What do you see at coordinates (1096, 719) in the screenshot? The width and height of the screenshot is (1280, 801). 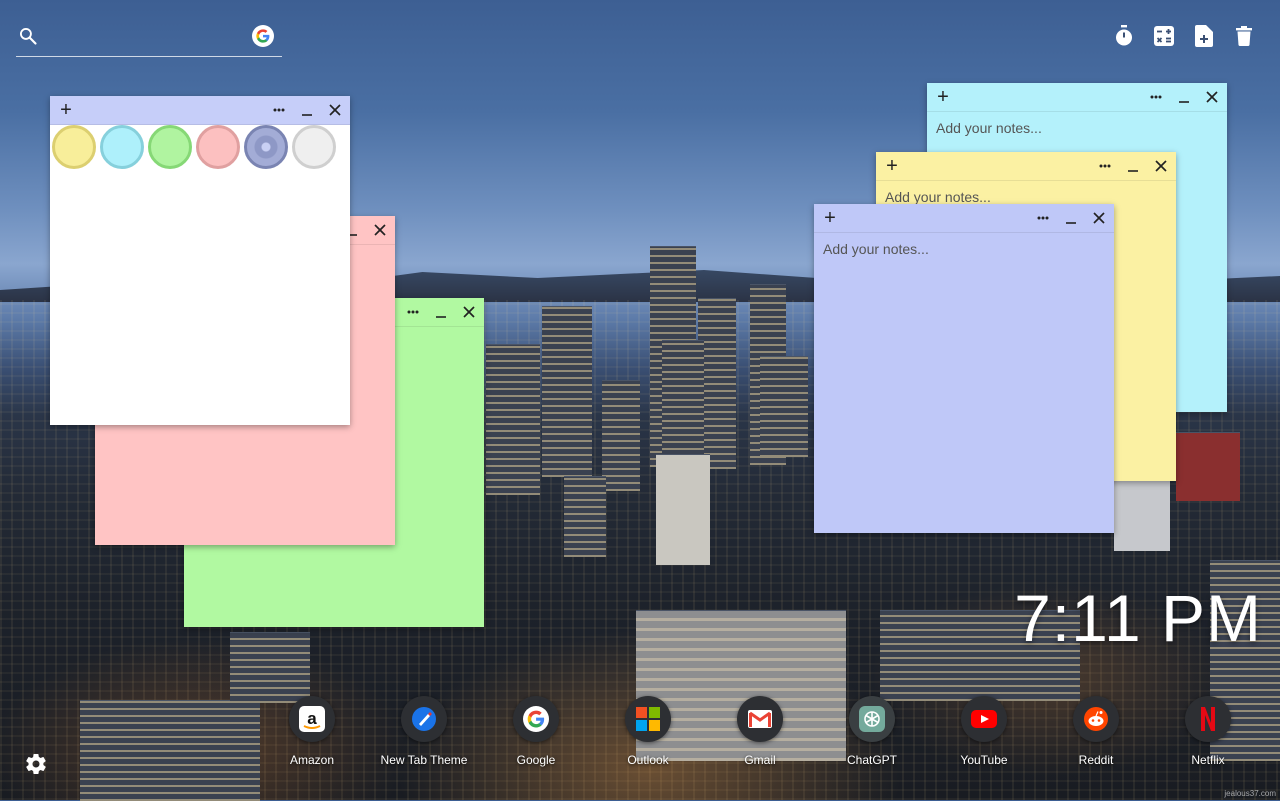 I see `reddit-icon` at bounding box center [1096, 719].